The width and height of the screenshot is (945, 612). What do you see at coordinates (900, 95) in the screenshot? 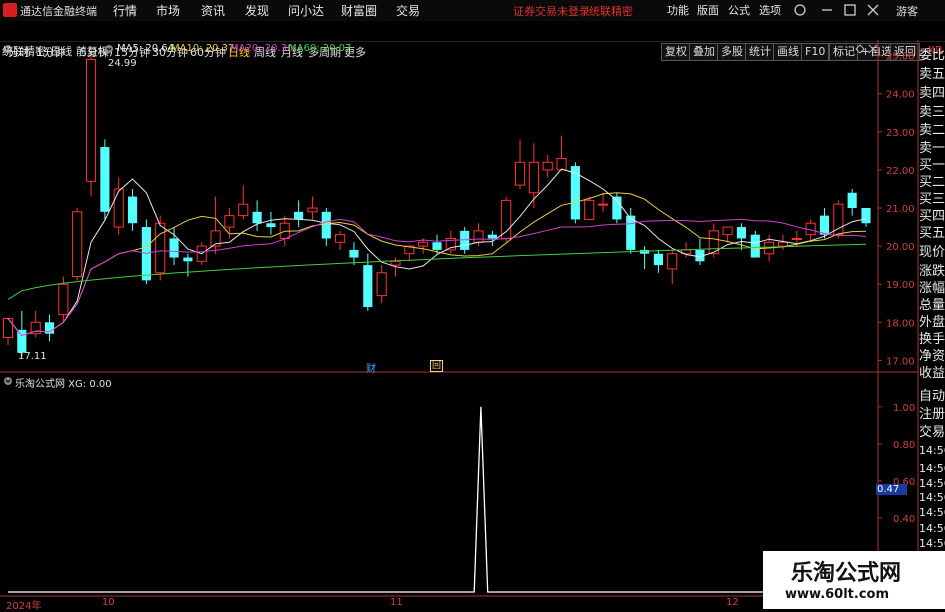
I see `price-tick-label: 24.00` at bounding box center [900, 95].